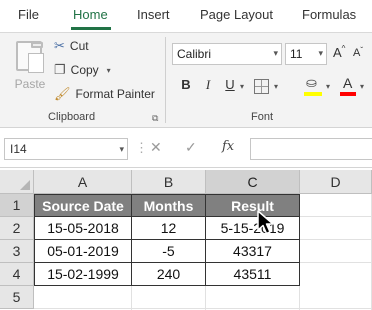  Describe the element at coordinates (90, 14) in the screenshot. I see `tab-home: Home` at that location.